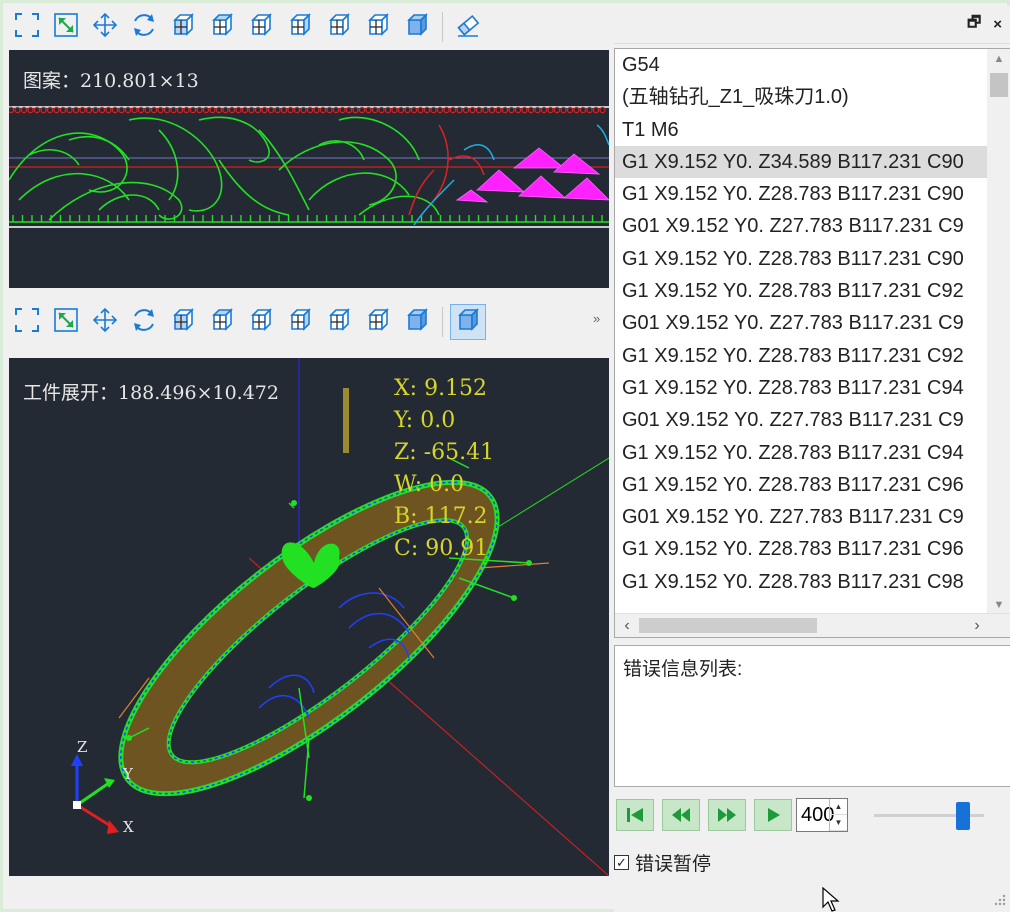  I want to click on checkbox-box: ✓, so click(621, 862).